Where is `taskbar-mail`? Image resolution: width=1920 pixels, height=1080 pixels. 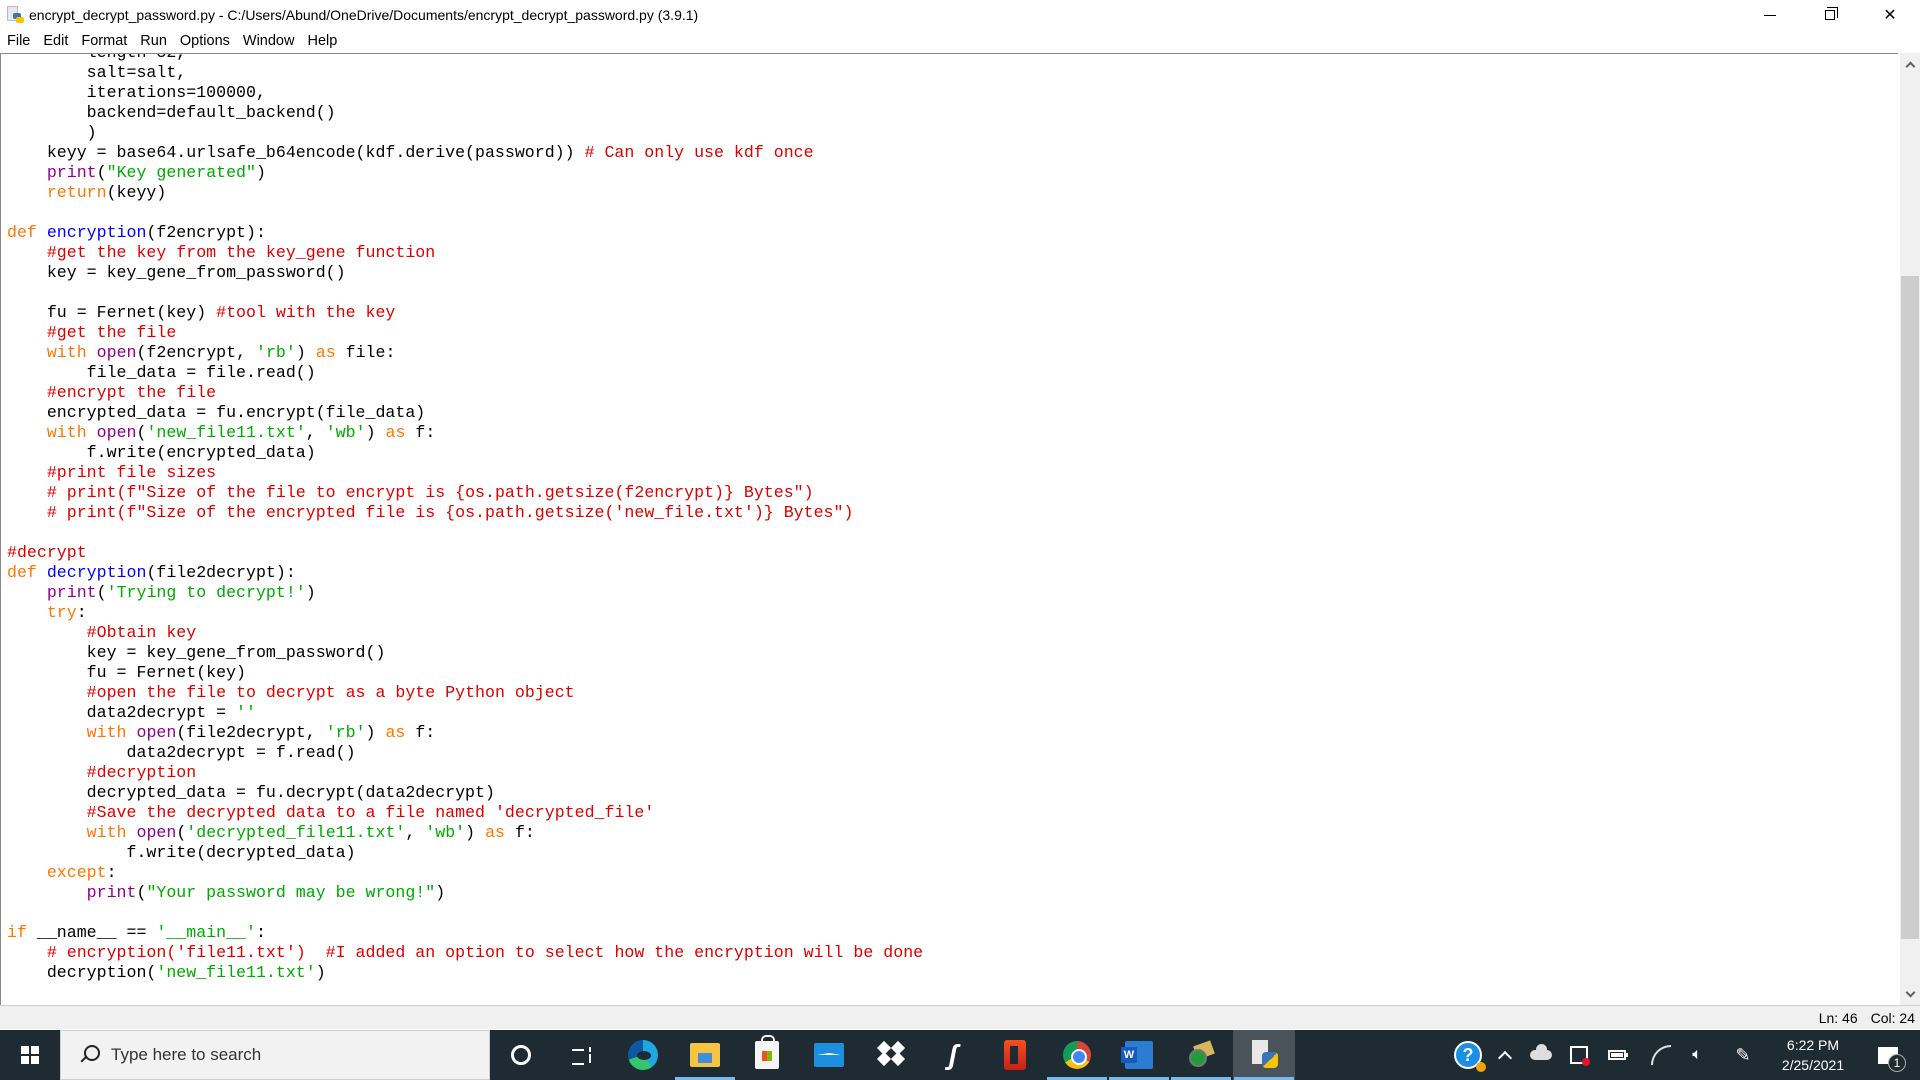 taskbar-mail is located at coordinates (829, 1055).